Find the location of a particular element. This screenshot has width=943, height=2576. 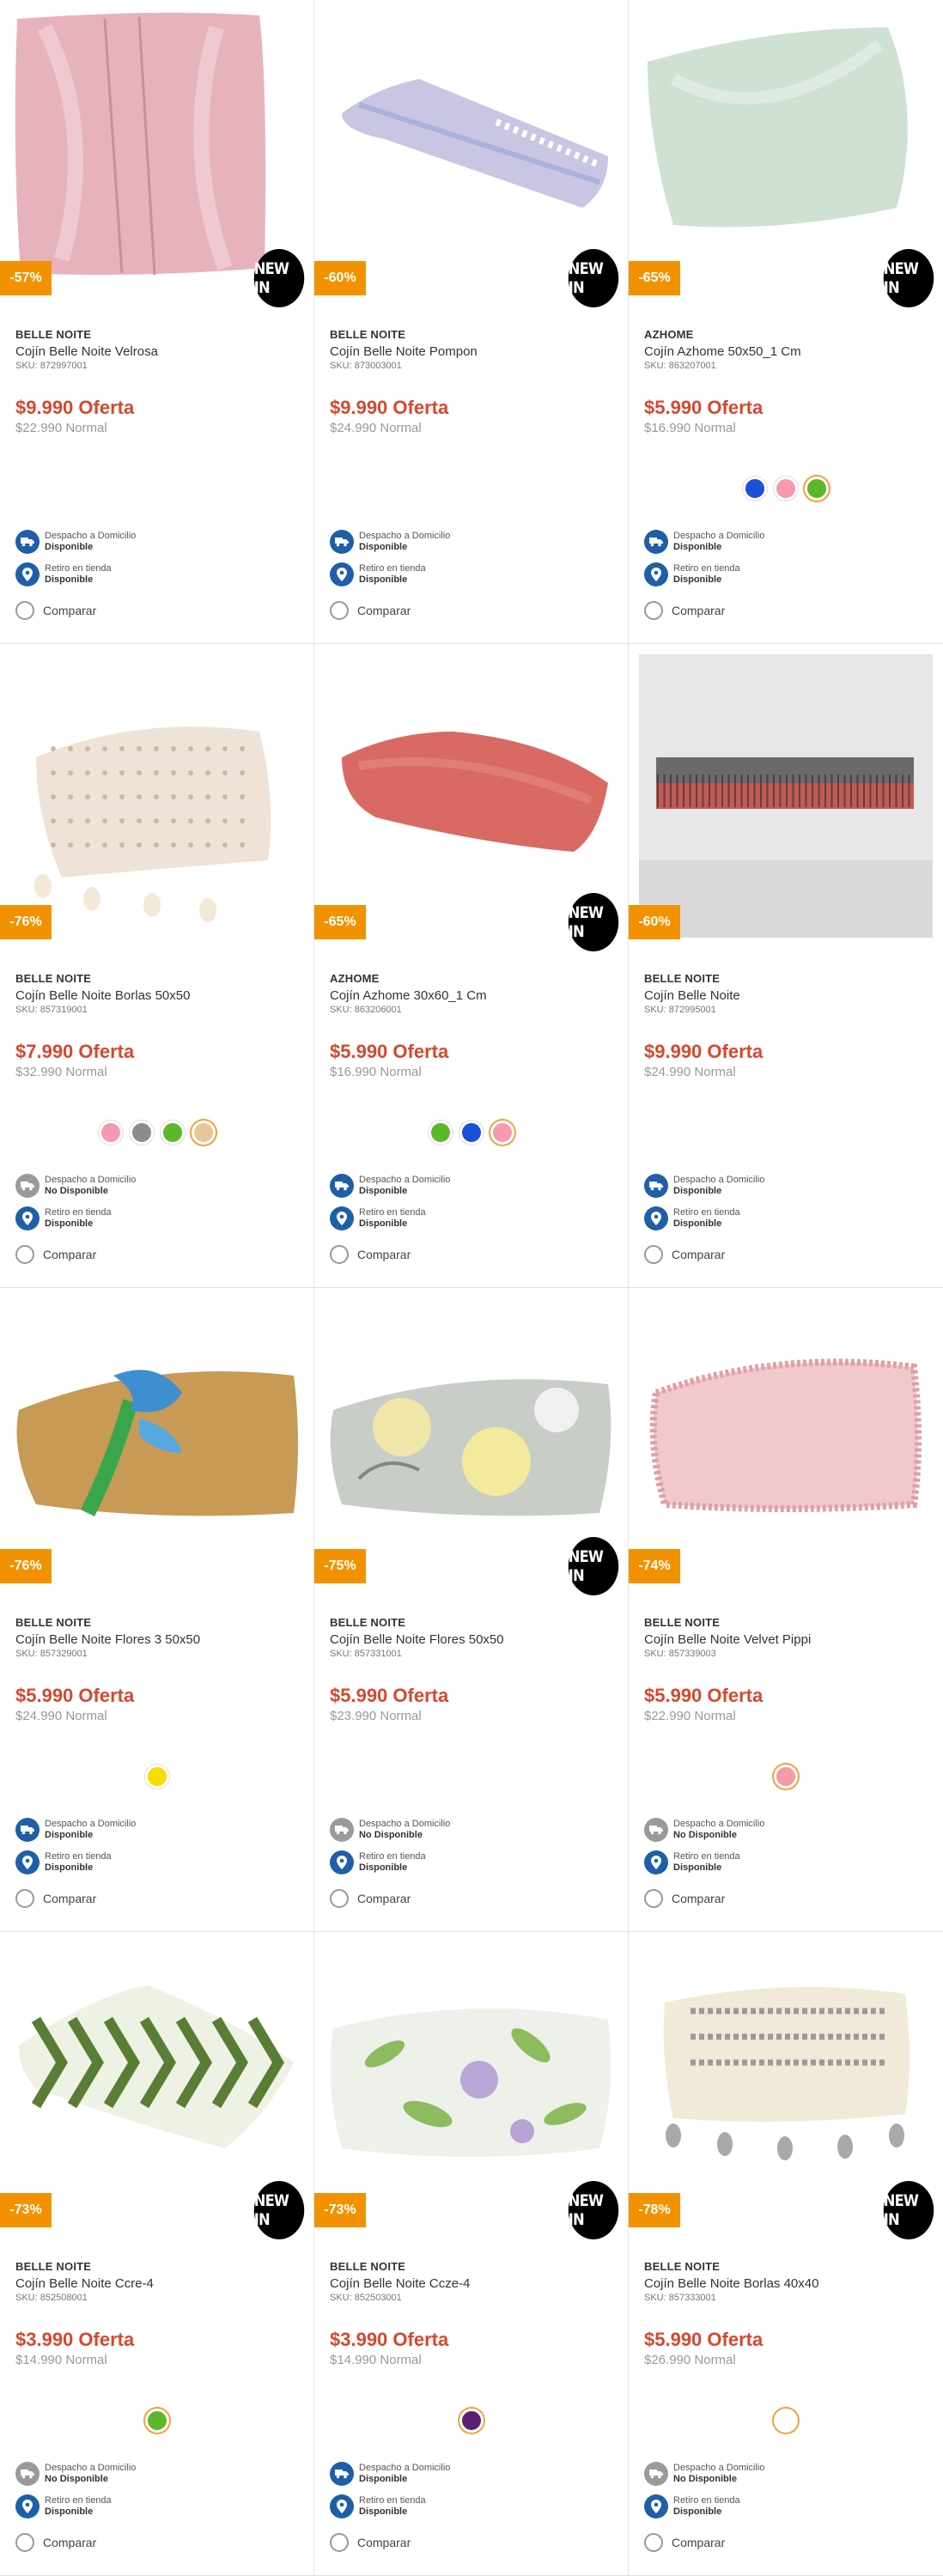

color-swatches is located at coordinates (156, 2421).